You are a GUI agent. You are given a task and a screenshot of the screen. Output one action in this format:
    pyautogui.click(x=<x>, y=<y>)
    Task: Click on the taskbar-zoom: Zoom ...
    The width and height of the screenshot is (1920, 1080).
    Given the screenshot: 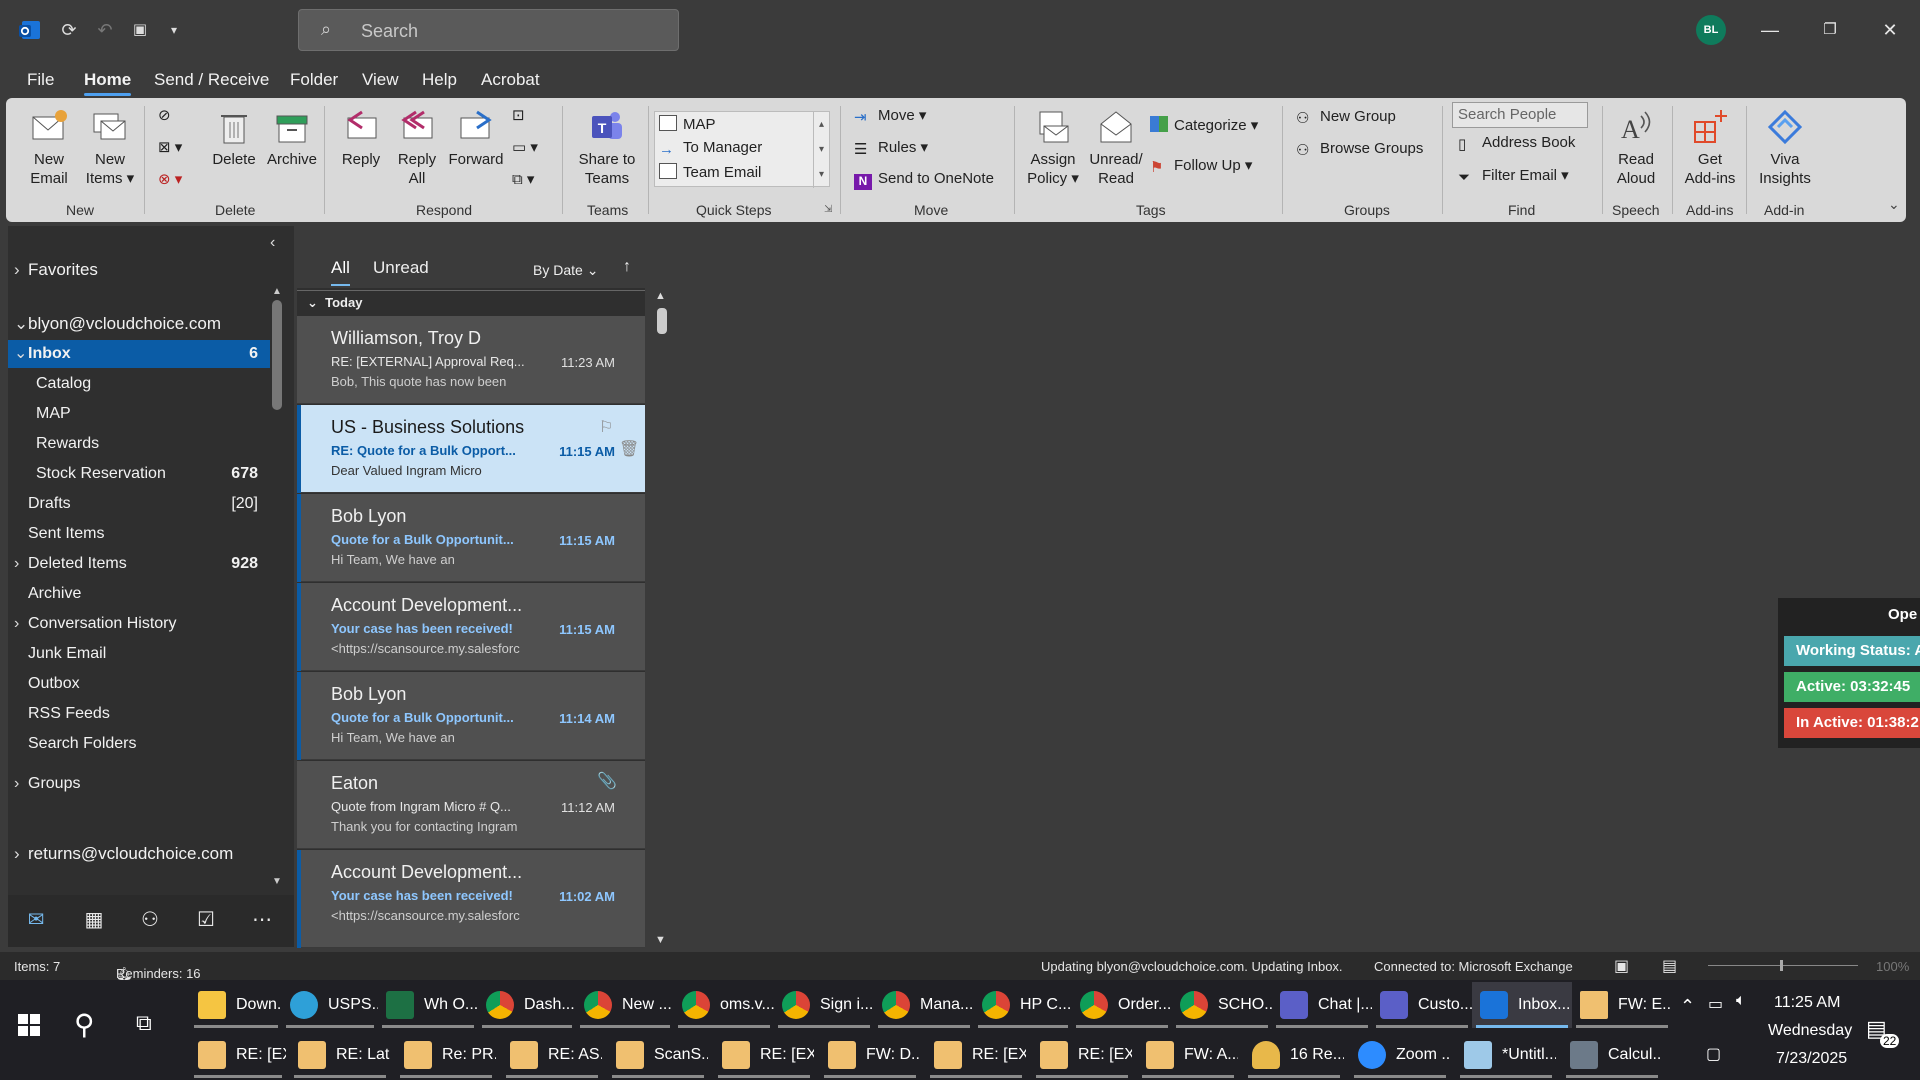 What is the action you would take?
    pyautogui.click(x=1400, y=1055)
    